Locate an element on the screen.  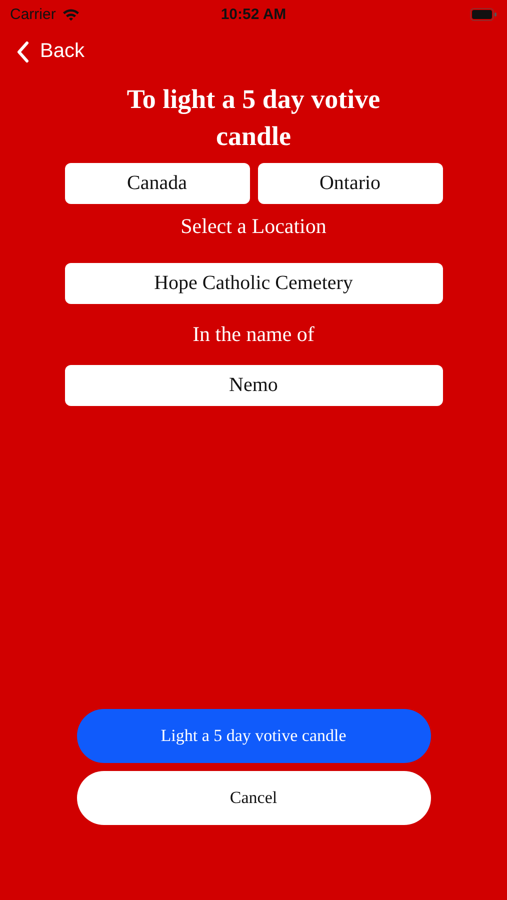
location-label: Select a Location is located at coordinates (253, 226).